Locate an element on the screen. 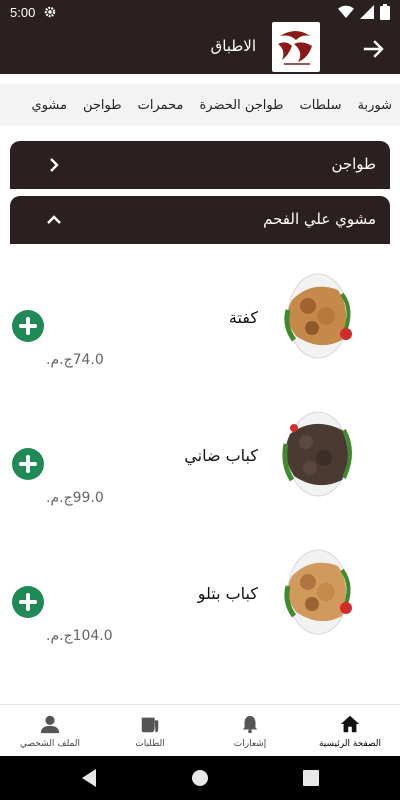 This screenshot has width=400, height=800. tab-fried: محمرات is located at coordinates (161, 105).